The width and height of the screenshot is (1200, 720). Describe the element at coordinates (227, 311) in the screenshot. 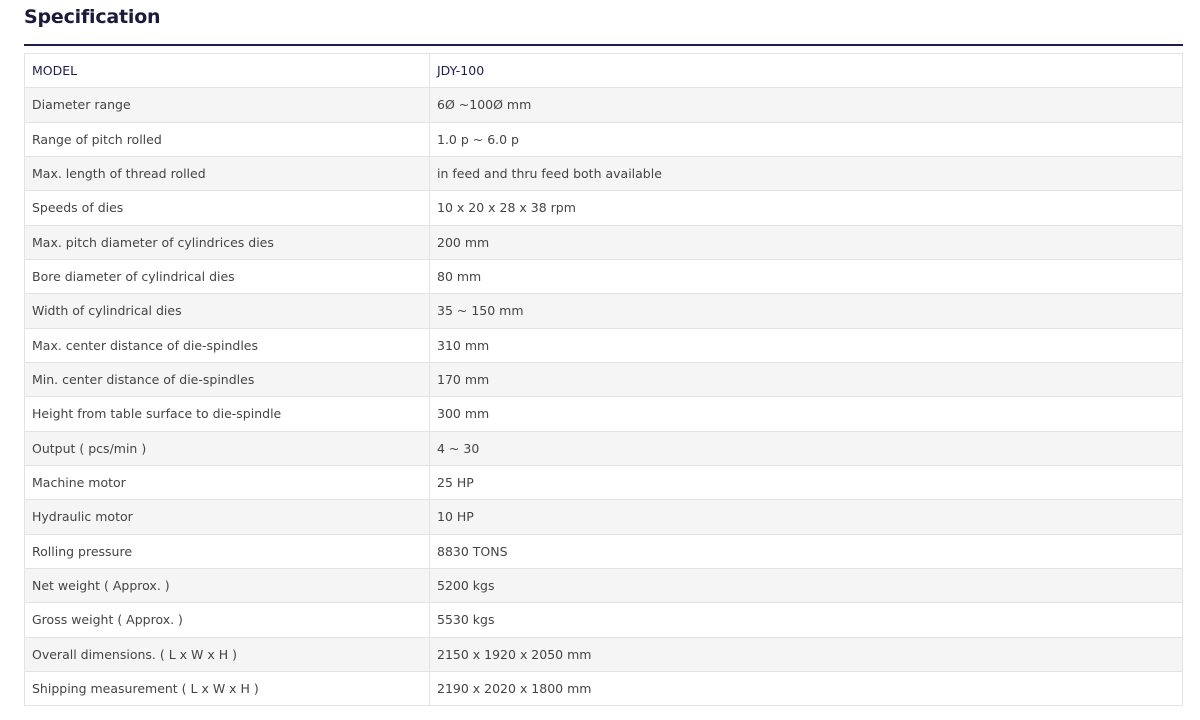

I see `spec-label: Width of cylindrical dies` at that location.